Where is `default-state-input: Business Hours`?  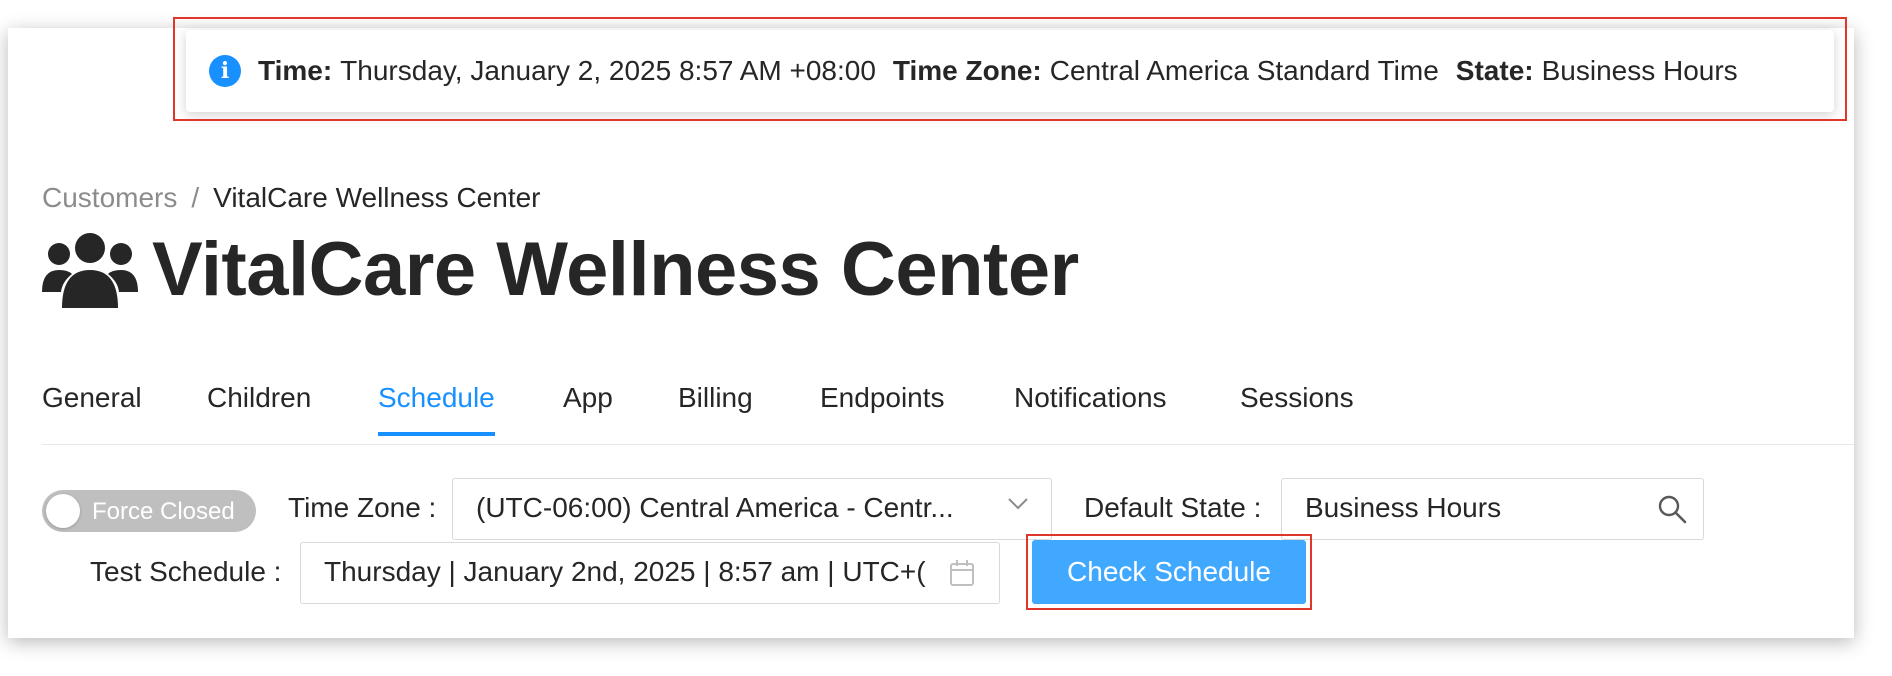
default-state-input: Business Hours is located at coordinates (1461, 509).